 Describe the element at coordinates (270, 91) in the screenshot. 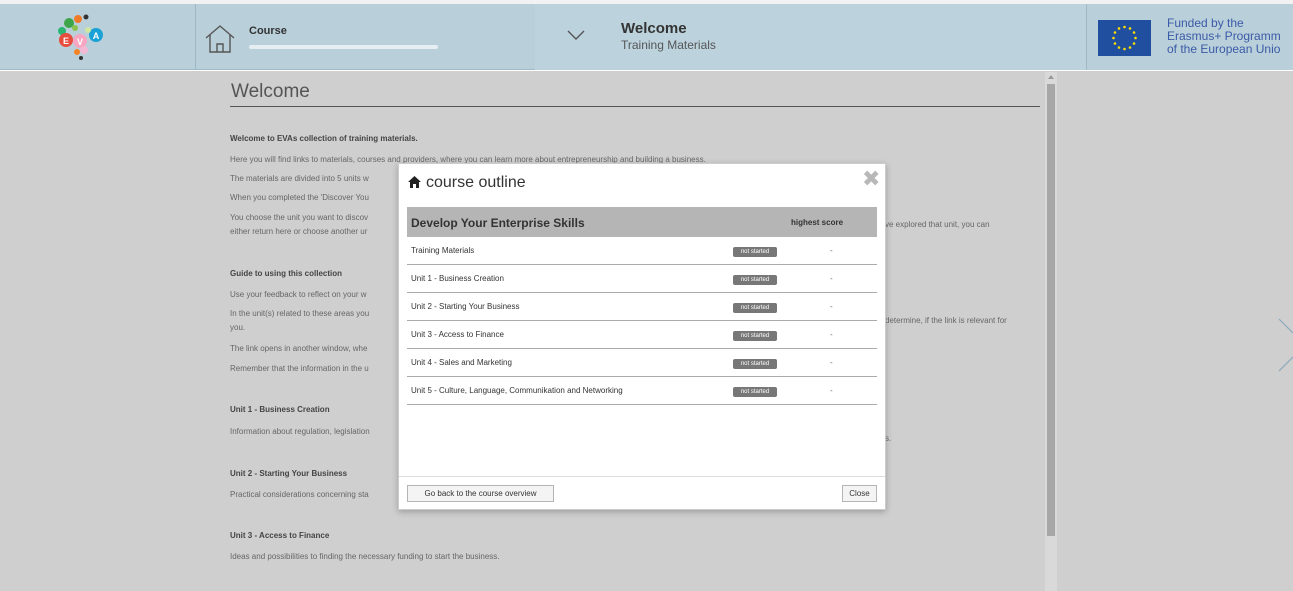

I see `page-title: Welcome` at that location.